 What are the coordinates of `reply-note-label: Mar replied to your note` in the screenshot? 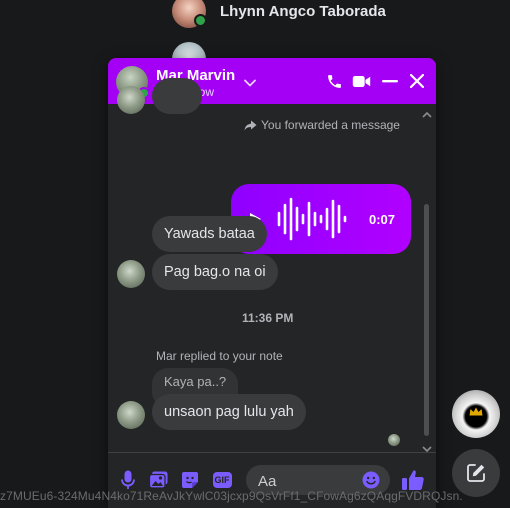 It's located at (219, 356).